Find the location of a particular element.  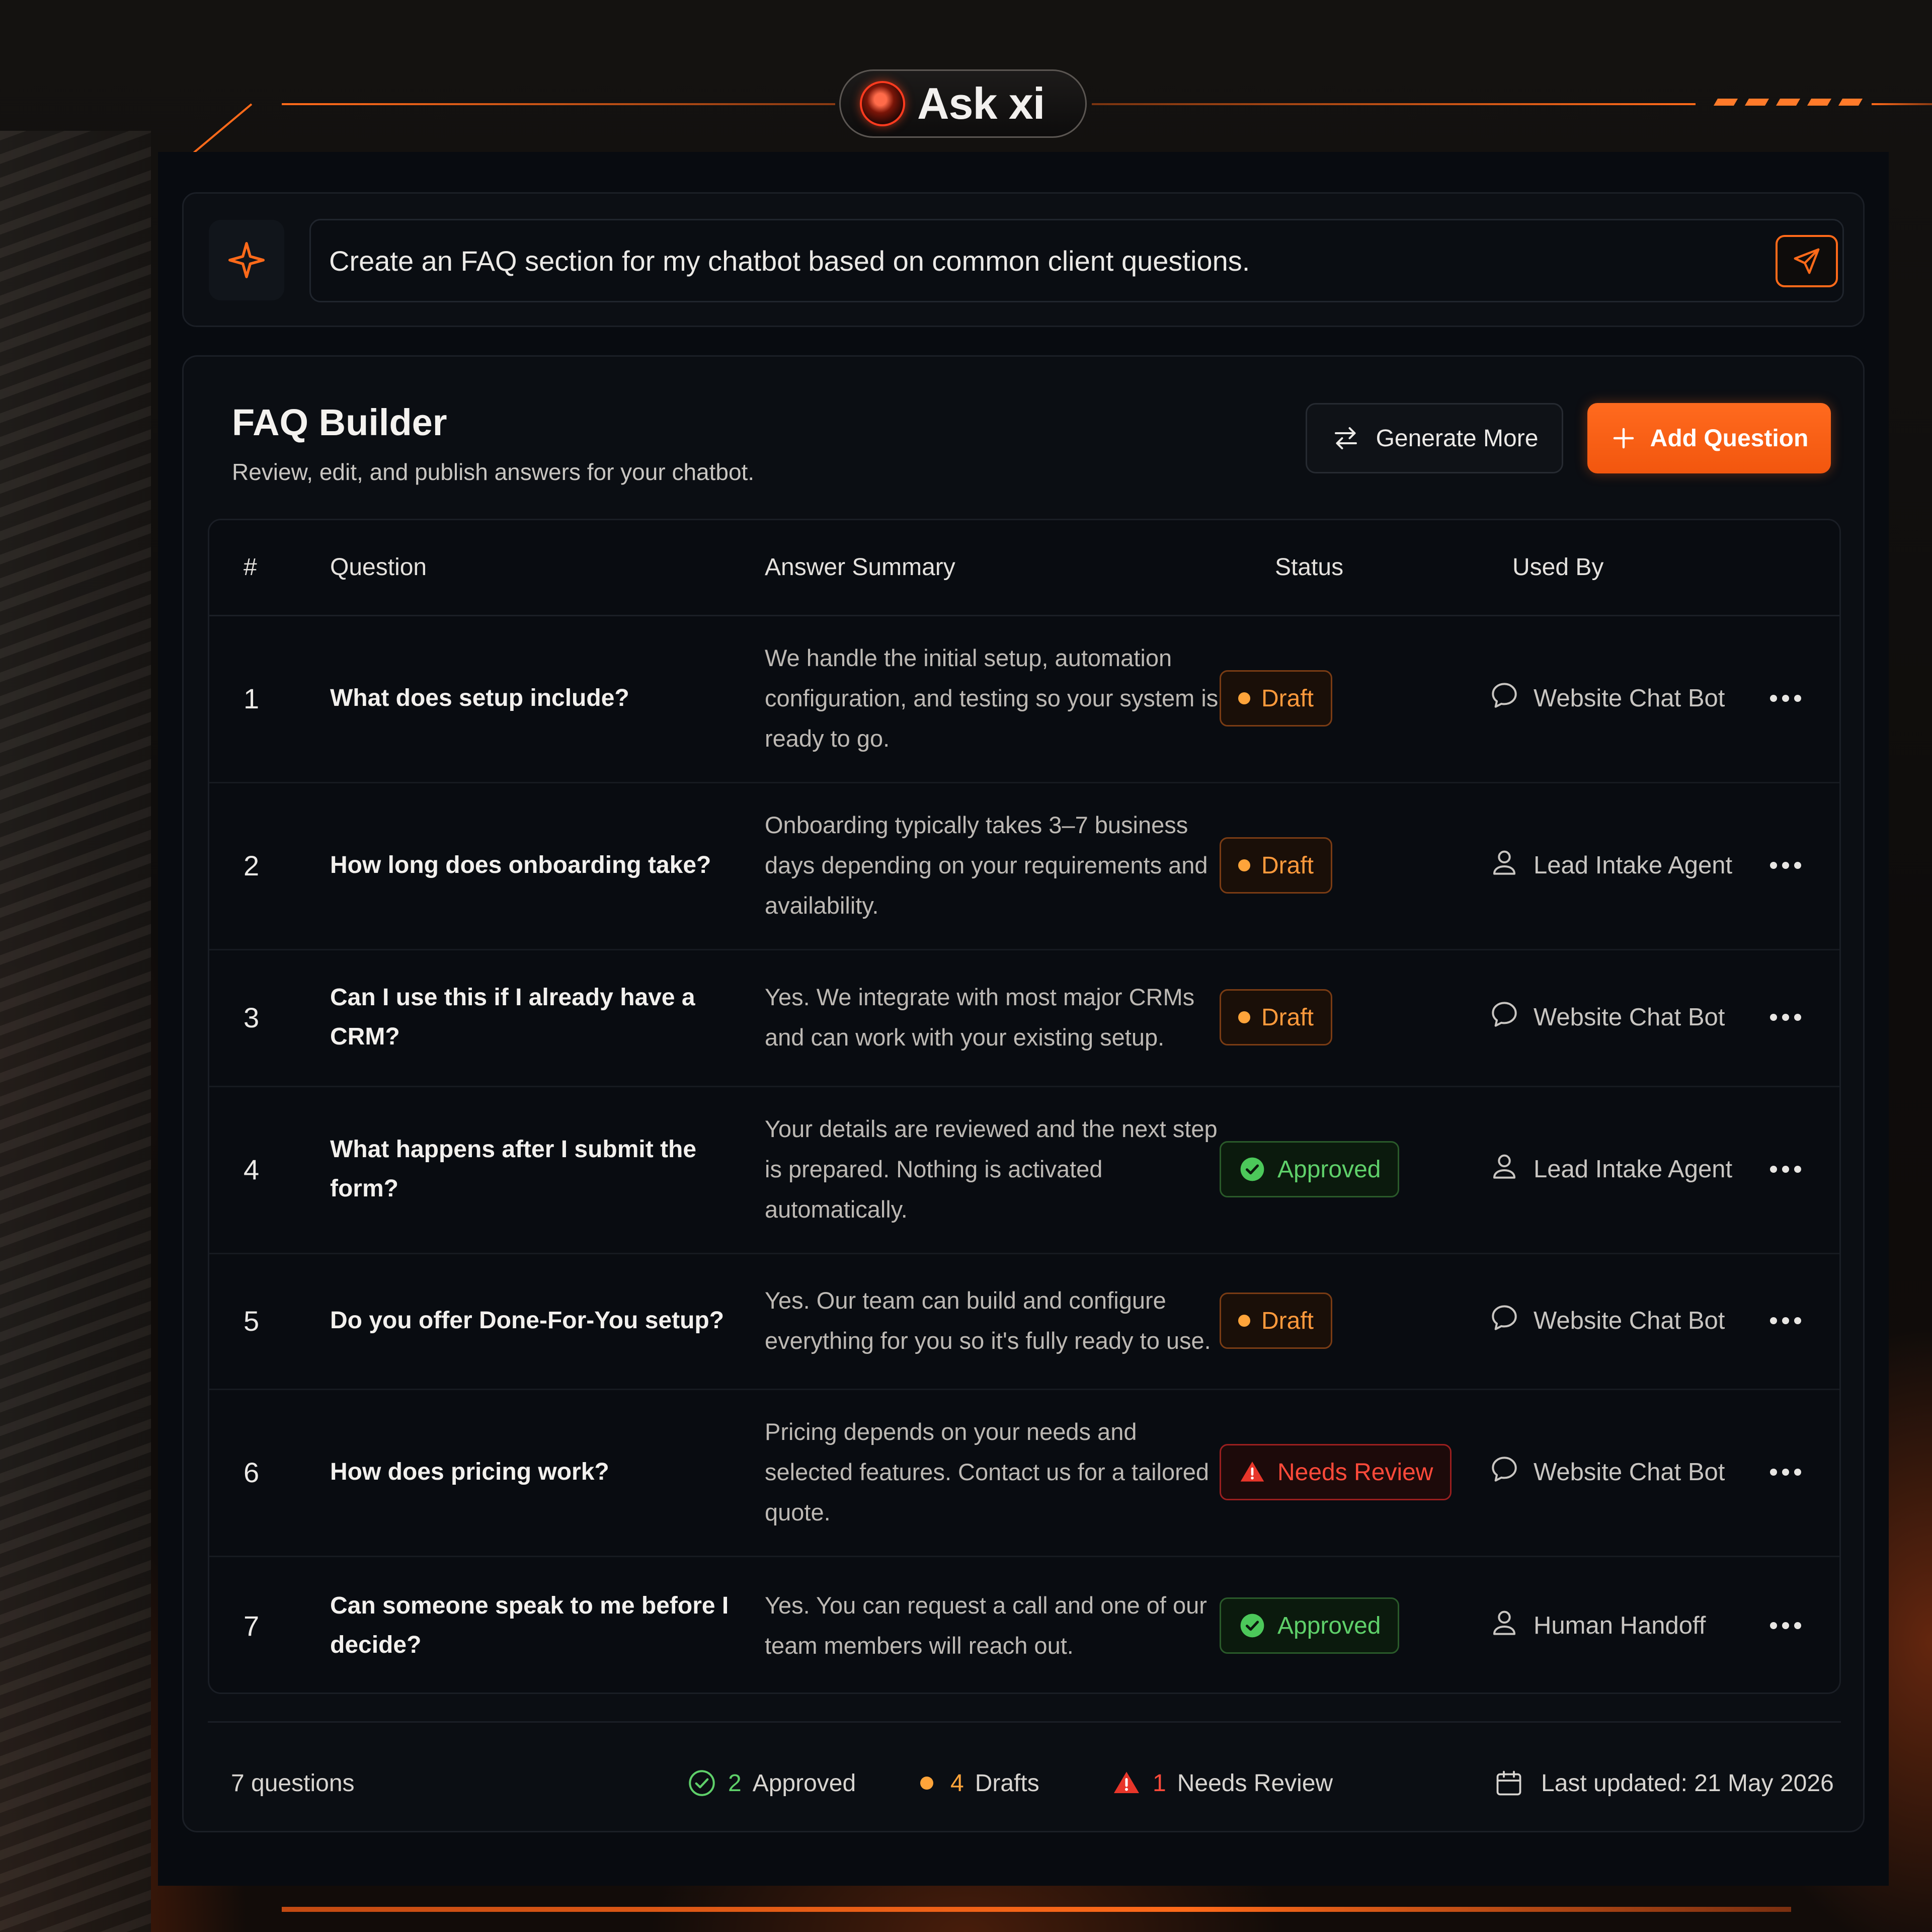

row-question: Can I use this if I already have a CRM? is located at coordinates (541, 1017).